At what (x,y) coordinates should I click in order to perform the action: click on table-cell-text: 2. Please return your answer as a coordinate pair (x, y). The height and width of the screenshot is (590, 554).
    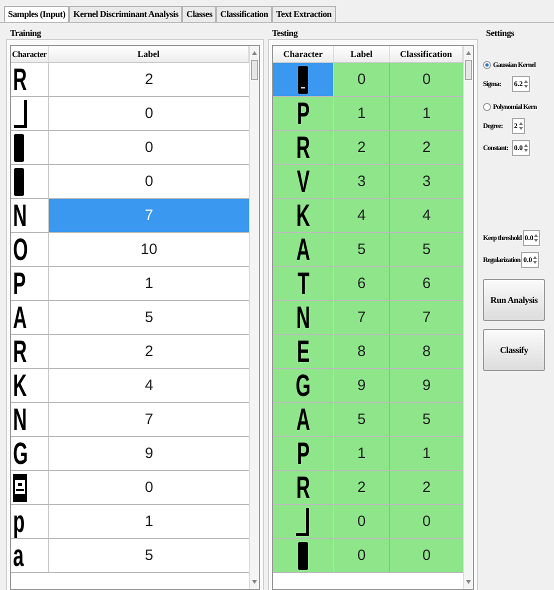
    Looking at the image, I should click on (426, 488).